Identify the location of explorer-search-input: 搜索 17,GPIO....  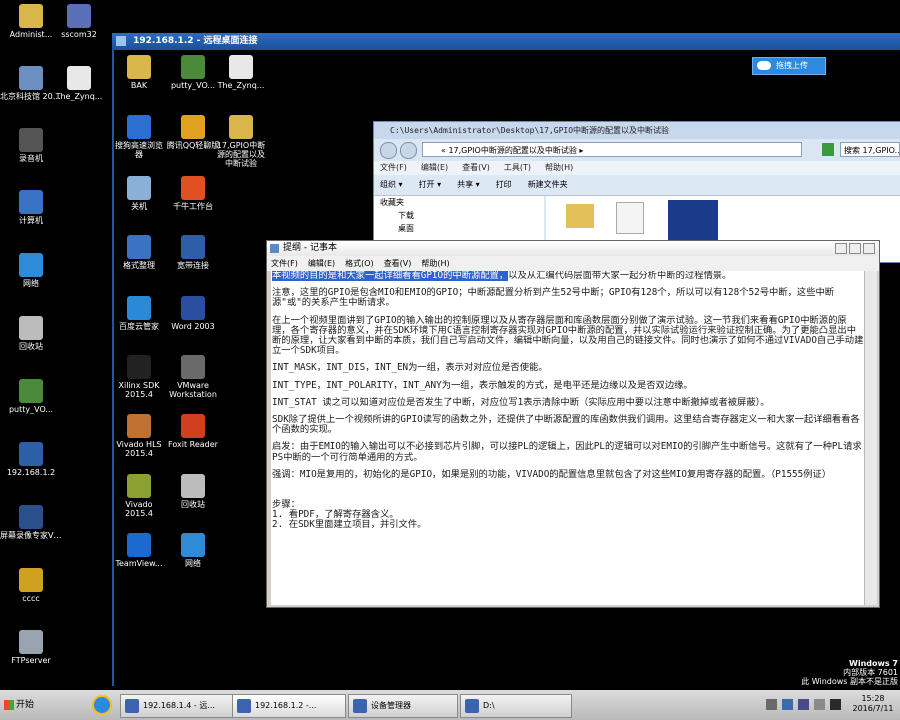
(870, 149).